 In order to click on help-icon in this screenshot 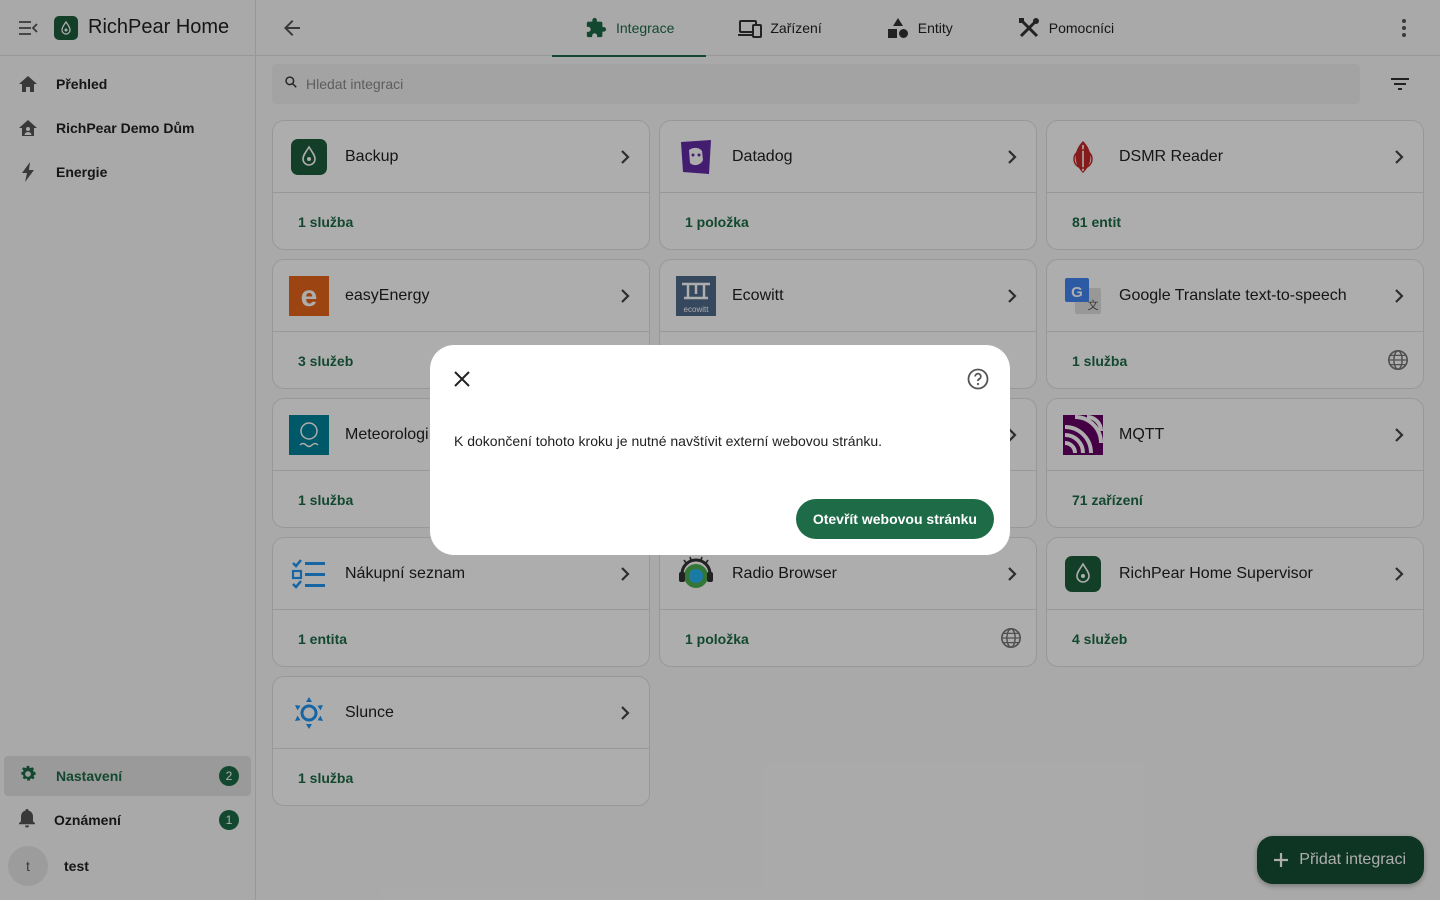, I will do `click(978, 379)`.